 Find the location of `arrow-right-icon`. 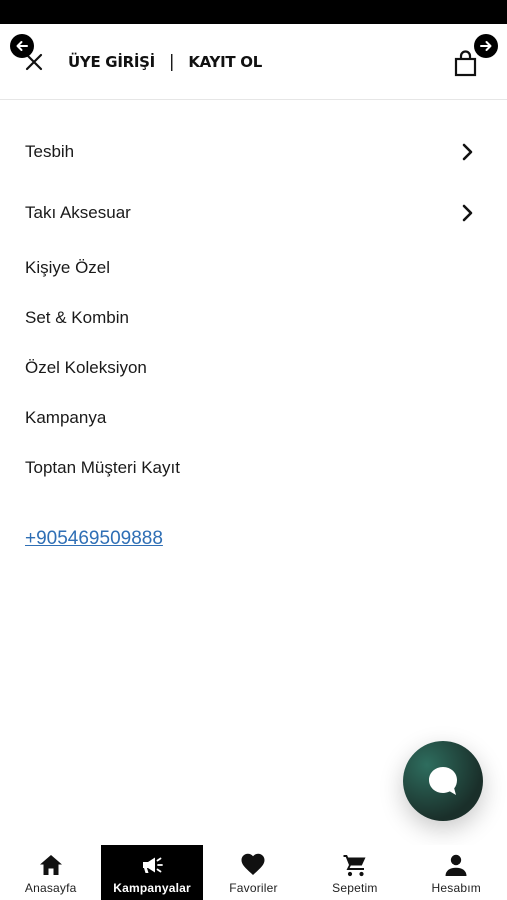

arrow-right-icon is located at coordinates (486, 46).